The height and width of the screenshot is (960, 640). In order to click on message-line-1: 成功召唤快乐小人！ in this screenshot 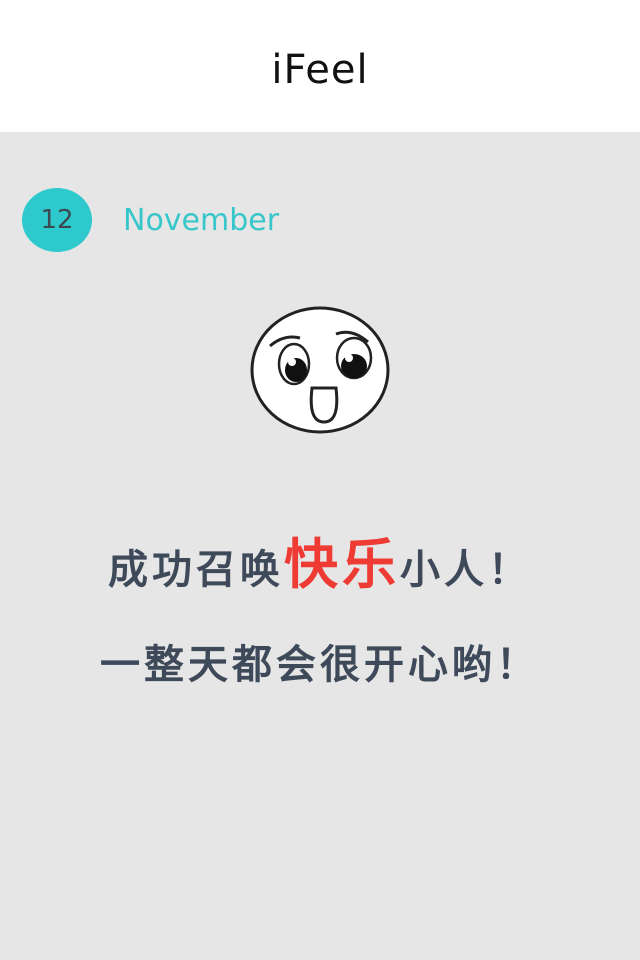, I will do `click(320, 559)`.